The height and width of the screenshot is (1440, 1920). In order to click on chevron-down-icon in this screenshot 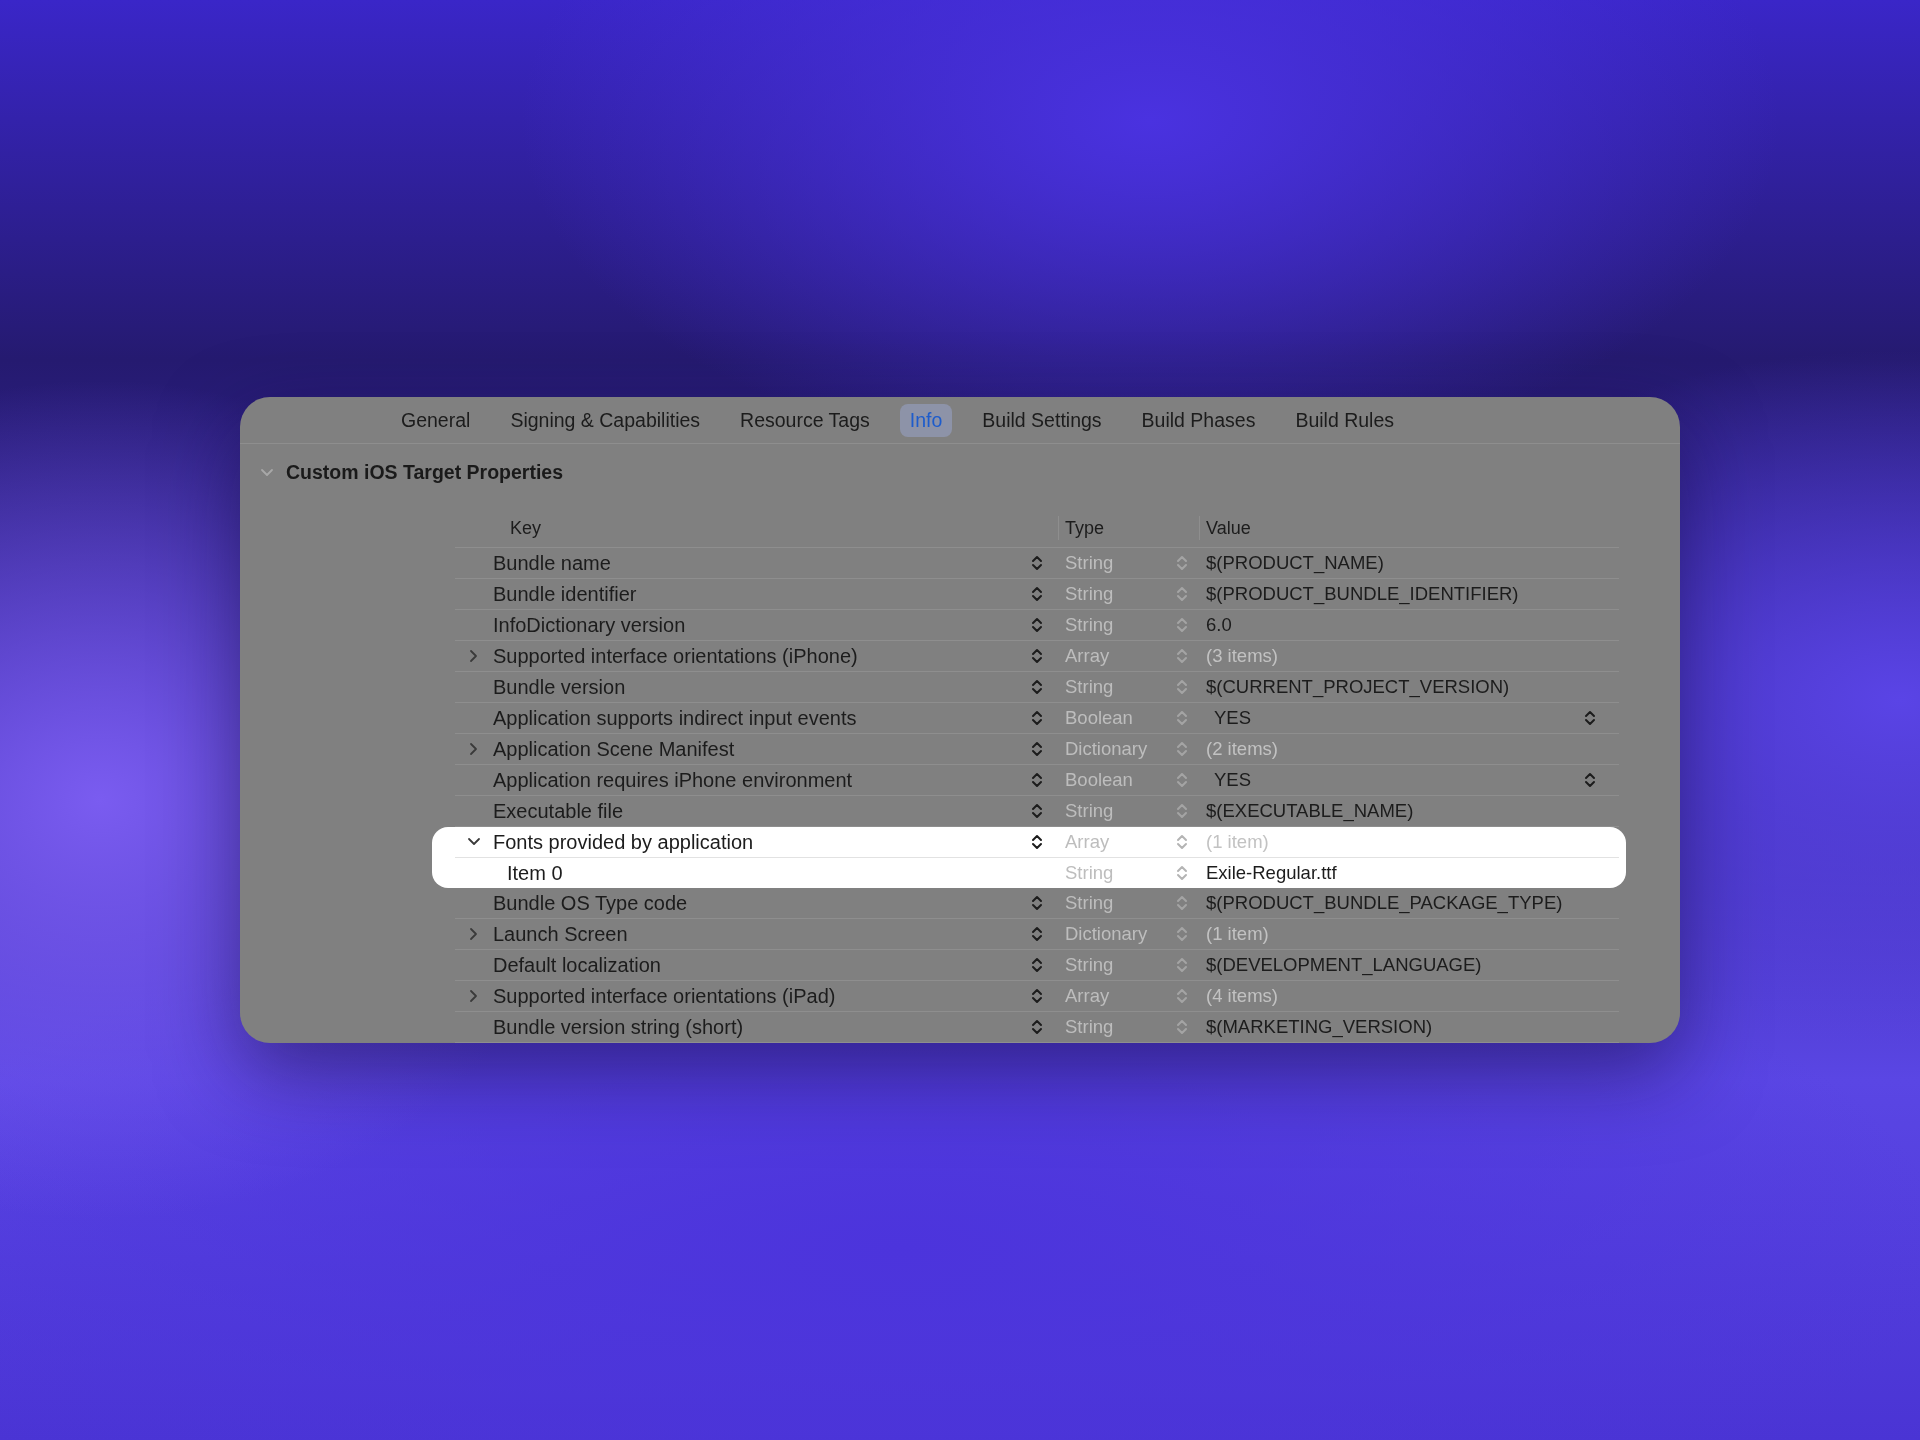, I will do `click(474, 842)`.